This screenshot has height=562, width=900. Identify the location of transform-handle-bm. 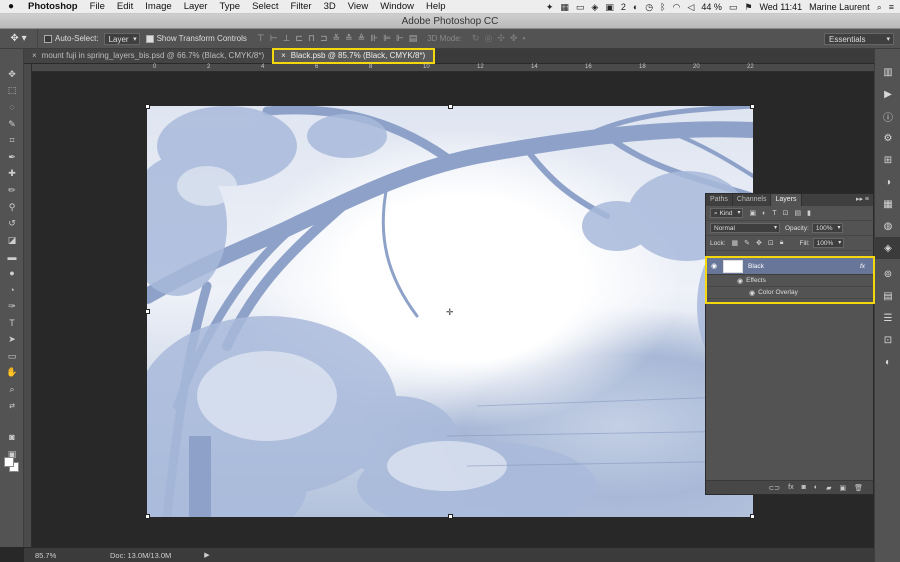
(450, 516).